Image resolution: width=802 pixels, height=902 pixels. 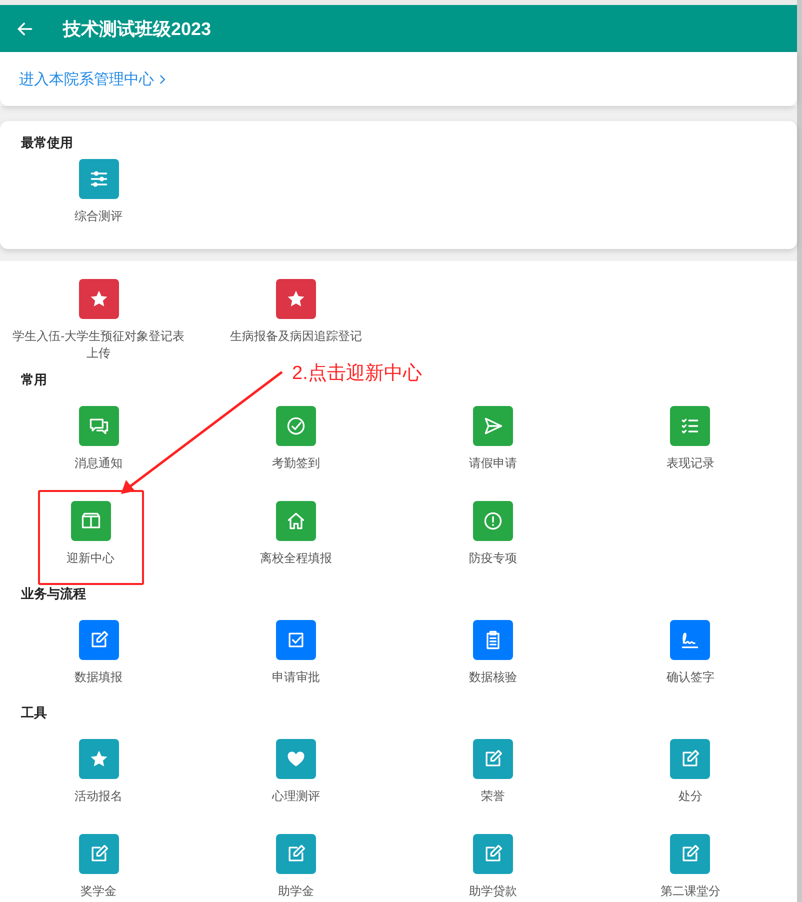 I want to click on tile-label: 确认签字, so click(x=690, y=677).